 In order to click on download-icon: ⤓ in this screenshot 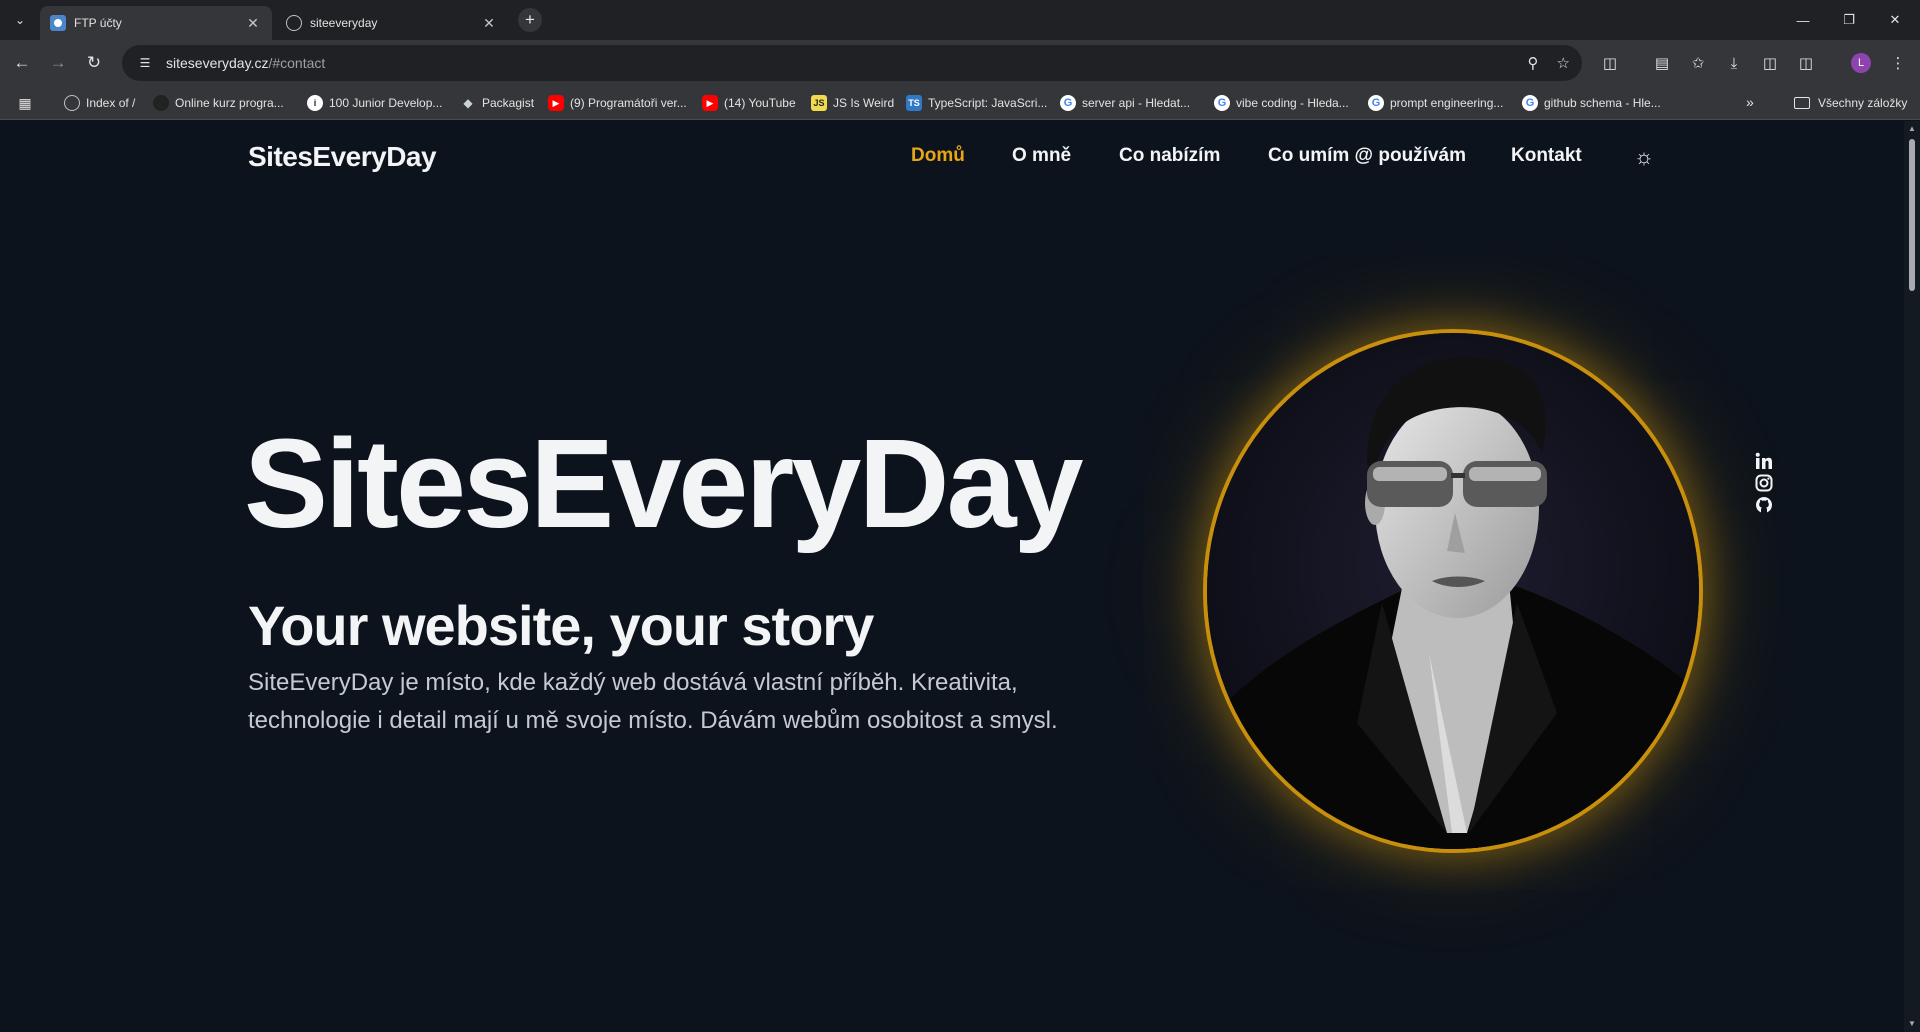, I will do `click(1734, 63)`.